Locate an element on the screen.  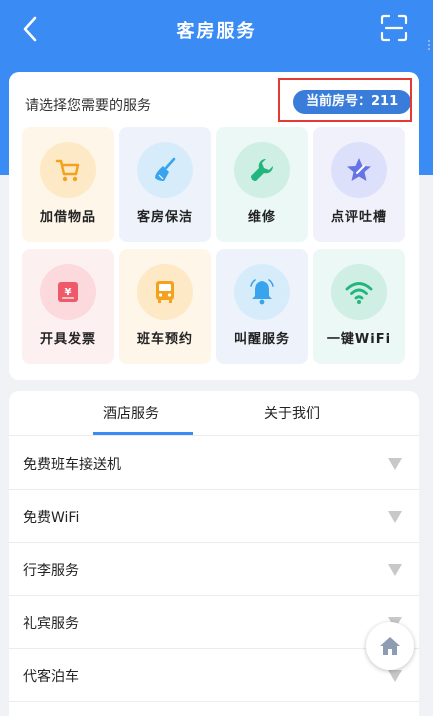
tile-room-cleaning: 客房保洁 is located at coordinates (165, 184).